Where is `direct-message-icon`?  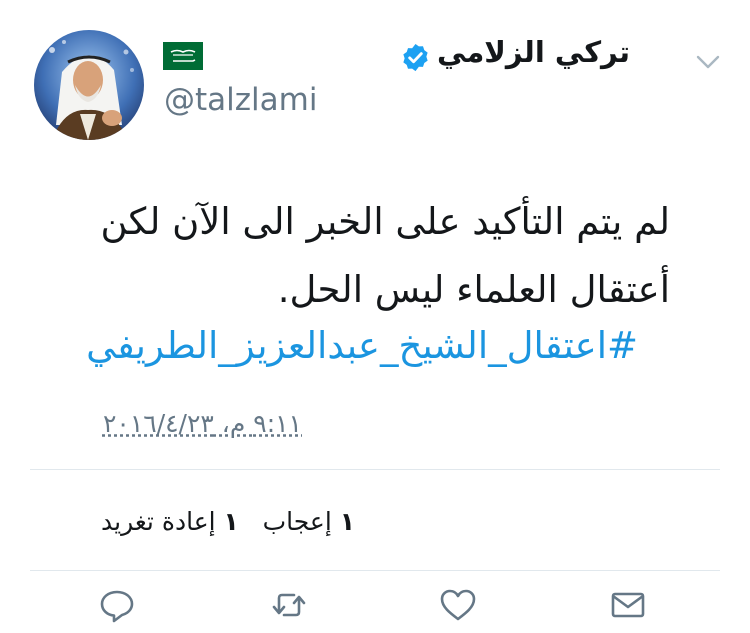 direct-message-icon is located at coordinates (628, 605).